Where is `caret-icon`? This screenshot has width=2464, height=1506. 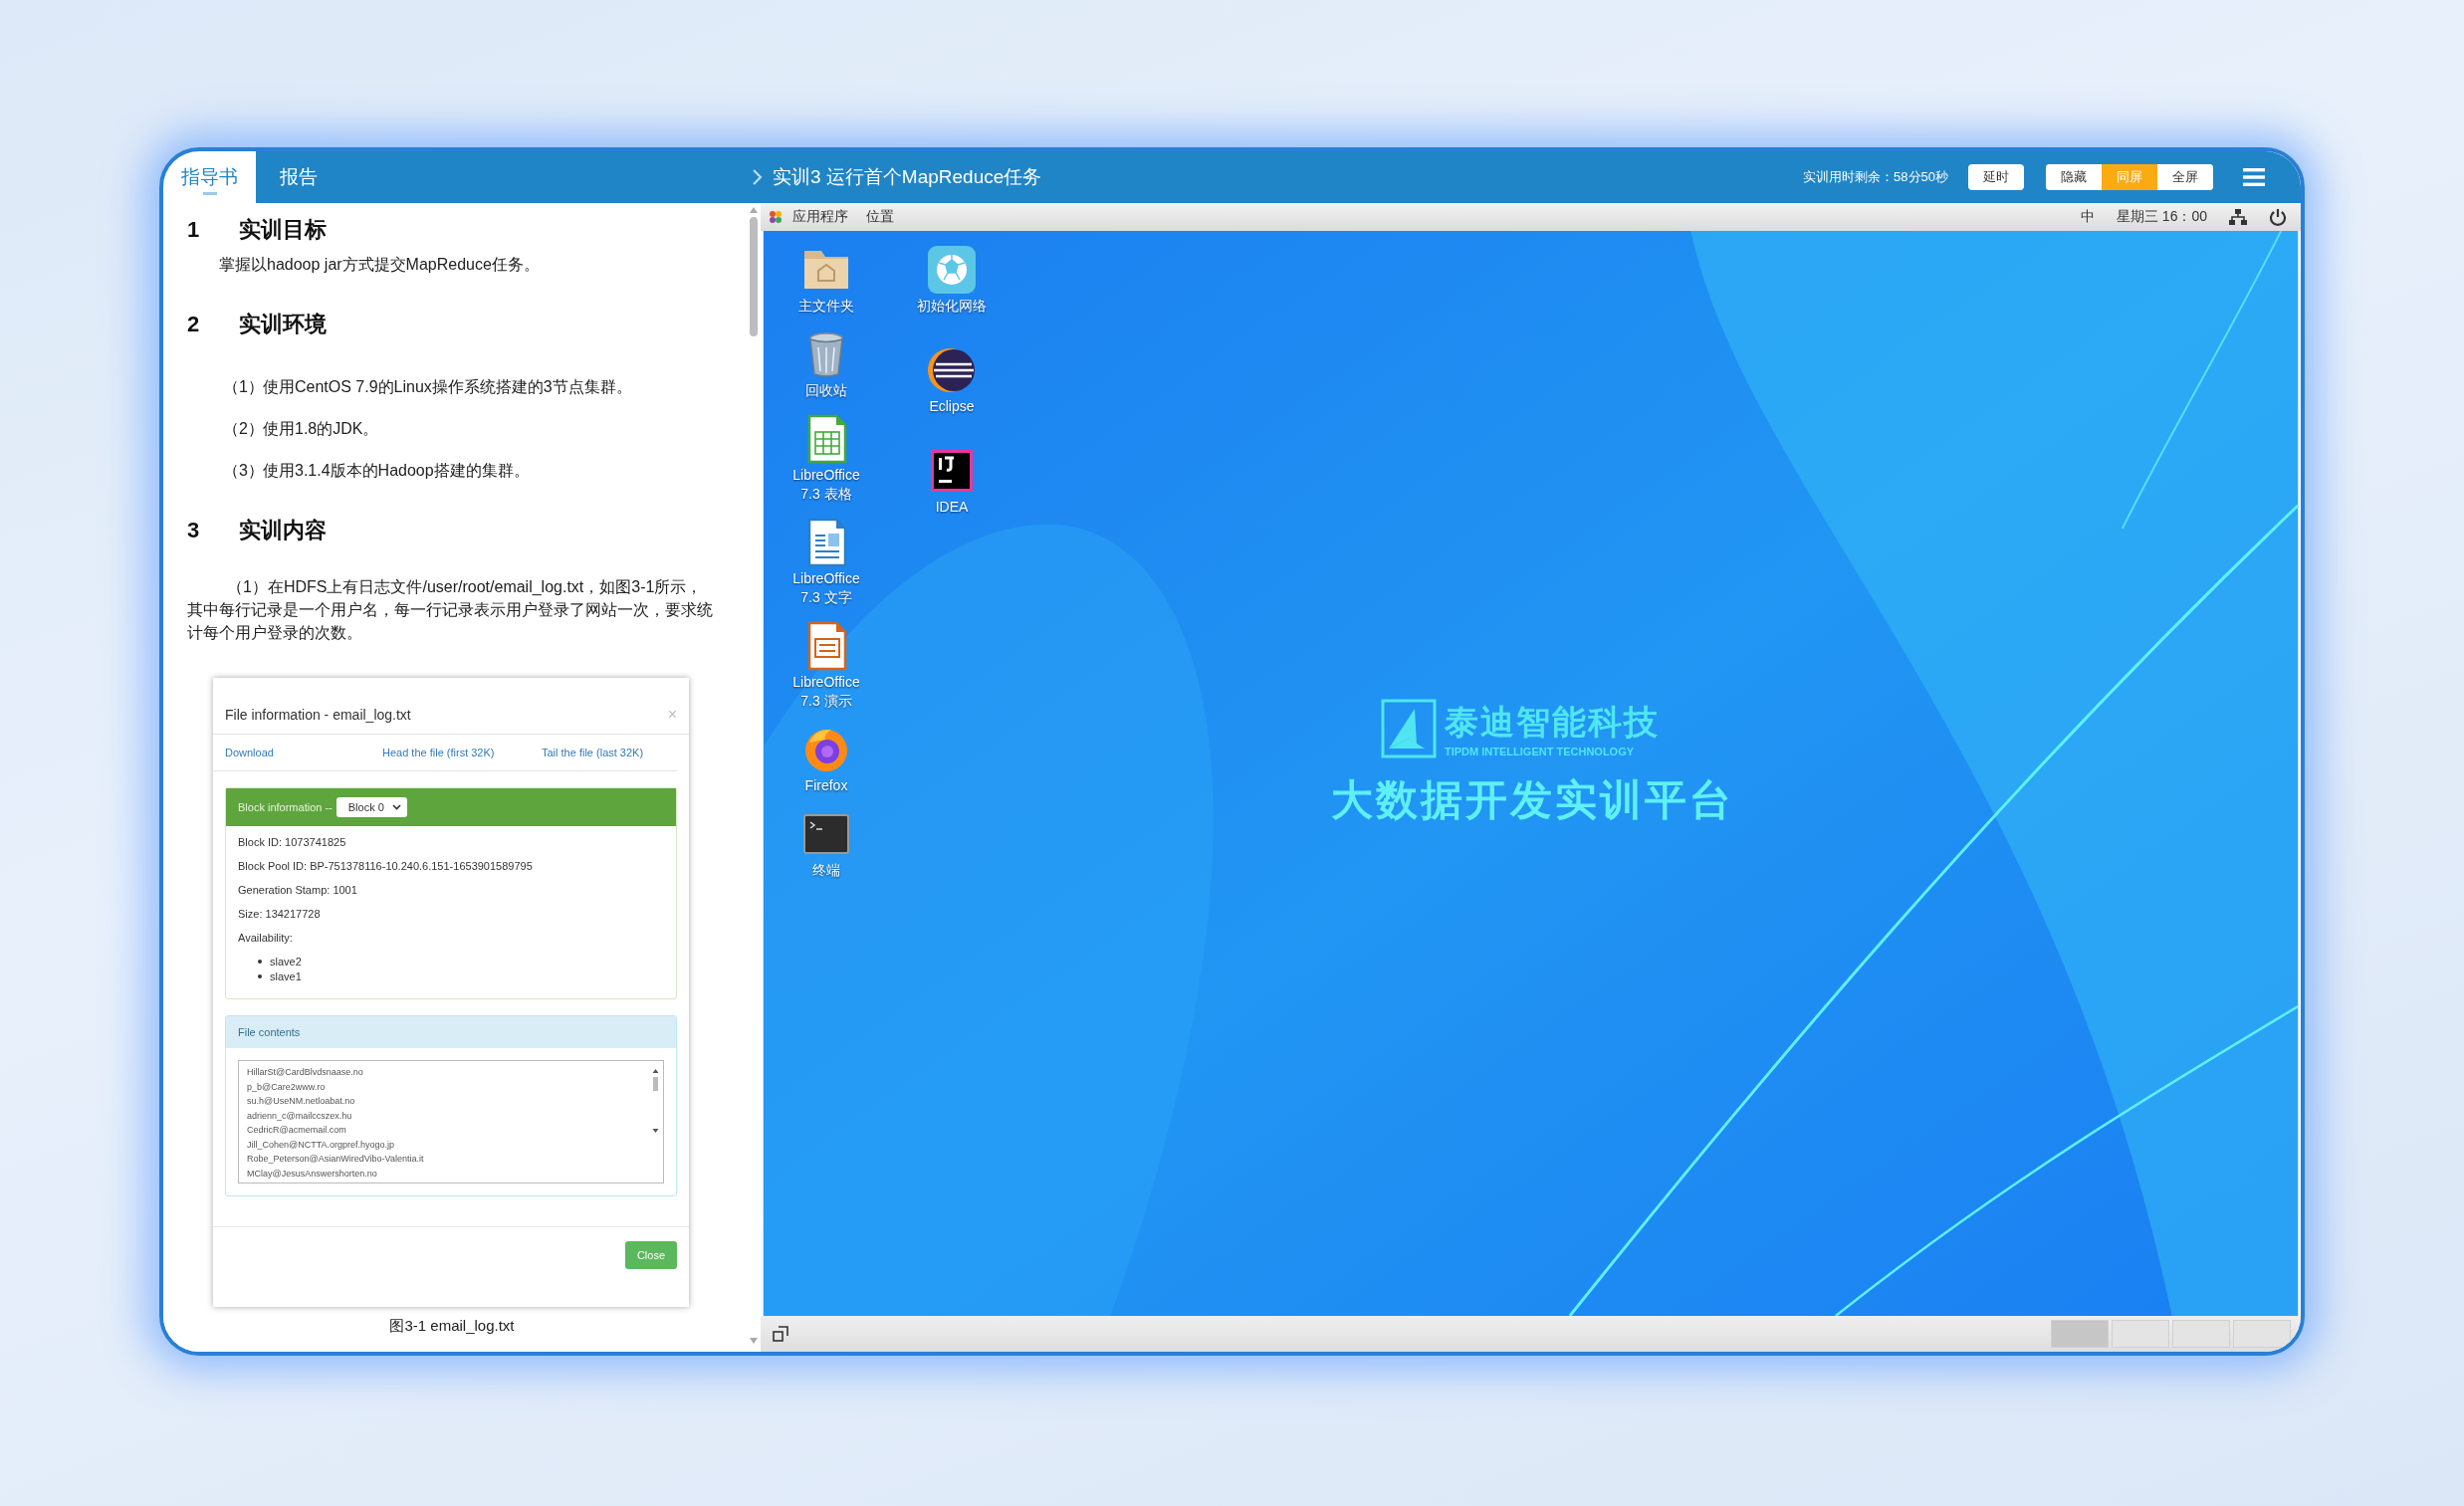 caret-icon is located at coordinates (396, 807).